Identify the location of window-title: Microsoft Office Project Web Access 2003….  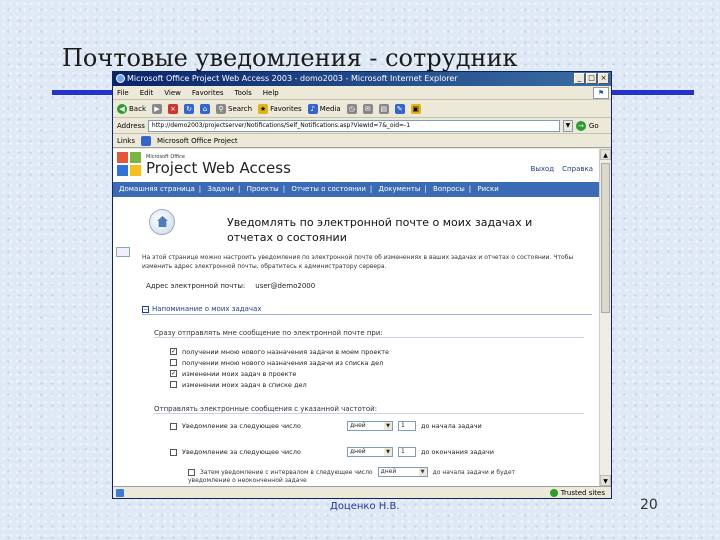
(292, 78).